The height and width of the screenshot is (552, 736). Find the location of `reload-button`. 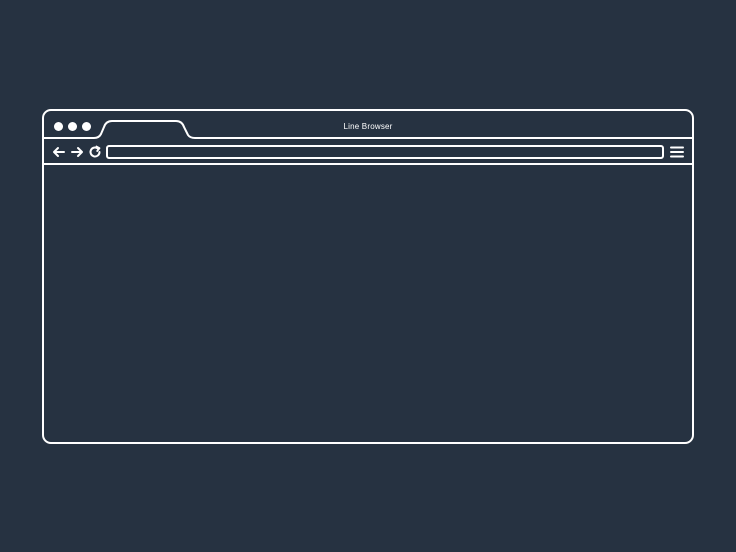

reload-button is located at coordinates (95, 152).